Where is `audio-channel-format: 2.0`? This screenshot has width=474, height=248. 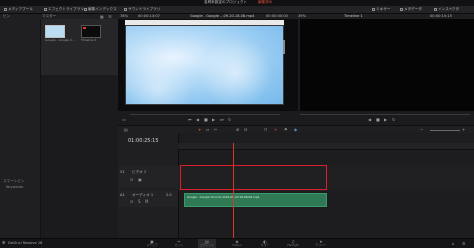 audio-channel-format: 2.0 is located at coordinates (169, 195).